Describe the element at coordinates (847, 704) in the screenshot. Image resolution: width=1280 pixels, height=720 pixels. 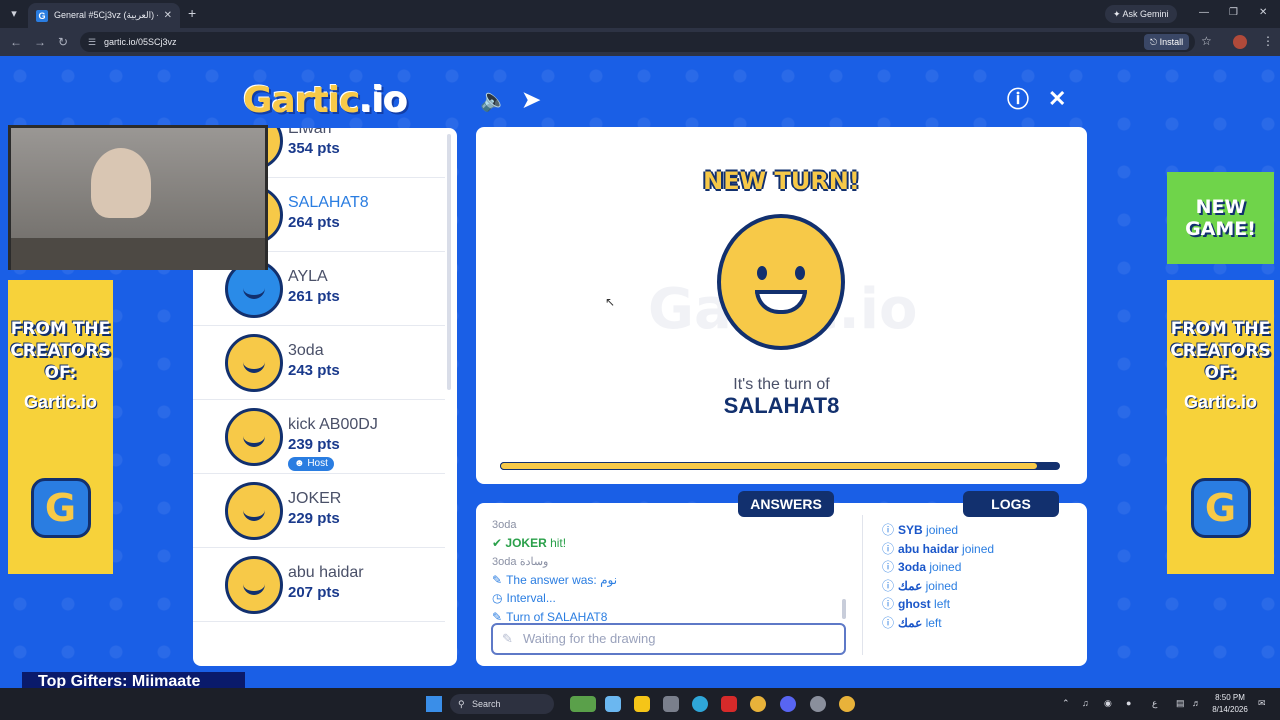
I see `chrome-active-icon` at that location.